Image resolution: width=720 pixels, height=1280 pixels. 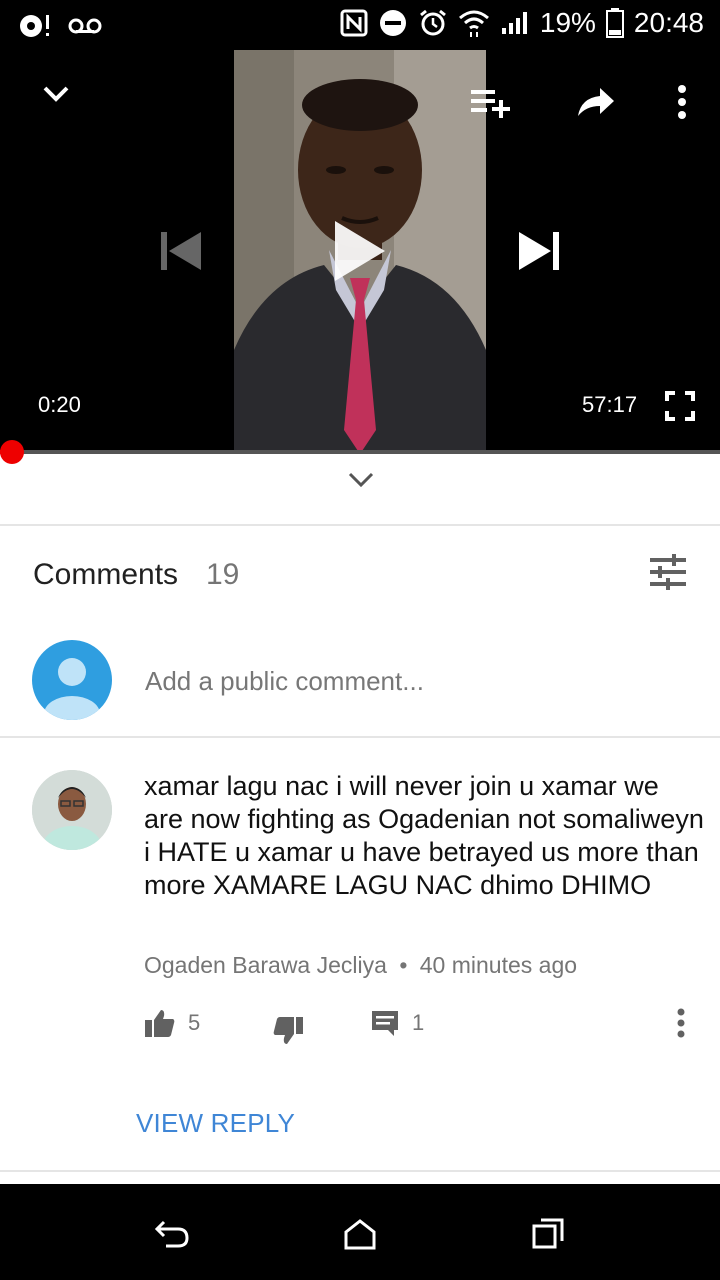 What do you see at coordinates (668, 22) in the screenshot?
I see `clock: 20:48` at bounding box center [668, 22].